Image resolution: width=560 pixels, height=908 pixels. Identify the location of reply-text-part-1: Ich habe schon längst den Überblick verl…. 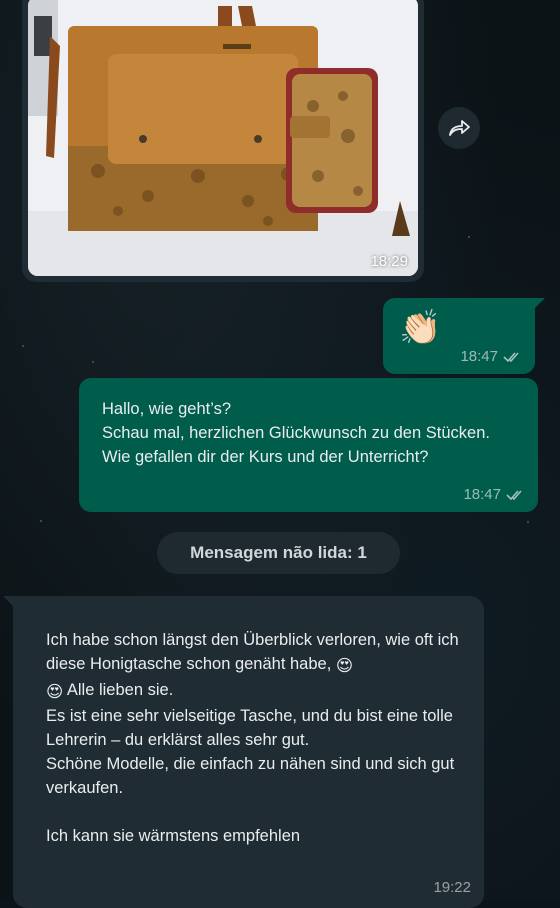
(255, 652).